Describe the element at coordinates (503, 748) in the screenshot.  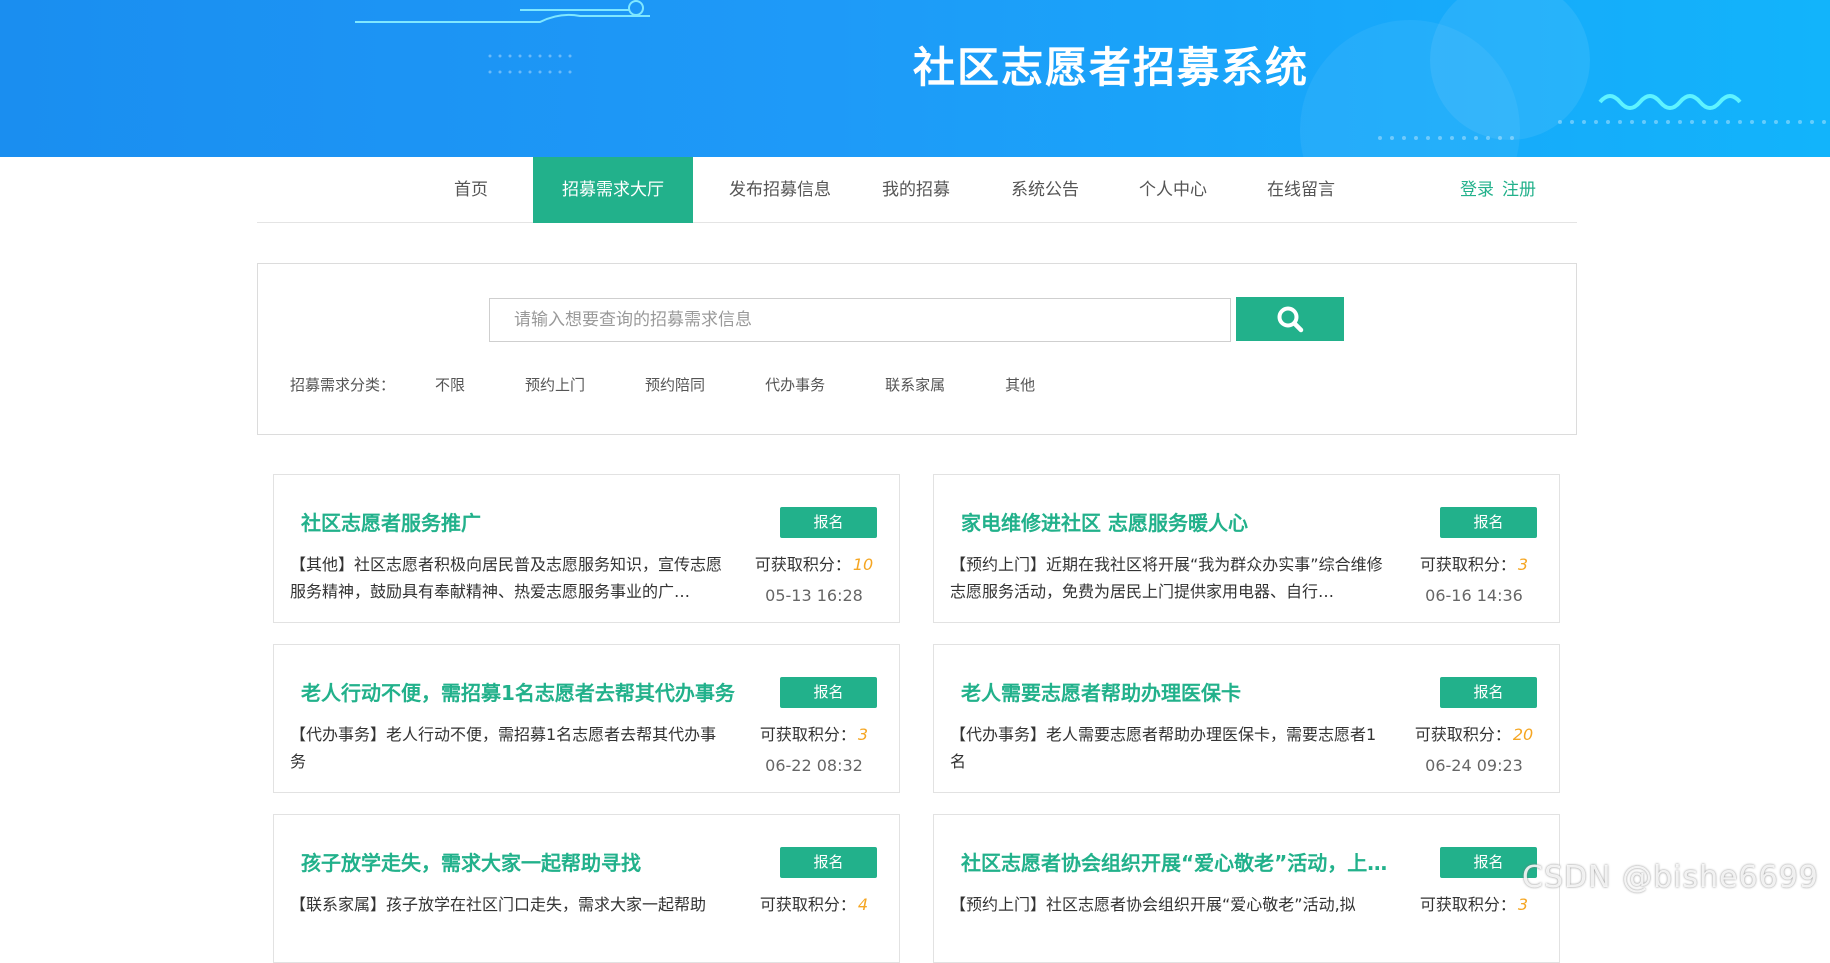
I see `card-description: 【代办事务】老人行动不便，需招募1名志愿者去帮其代办事务` at that location.